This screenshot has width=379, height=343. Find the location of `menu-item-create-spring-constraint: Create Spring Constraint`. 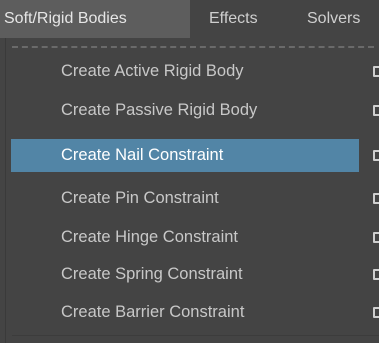

menu-item-create-spring-constraint: Create Spring Constraint is located at coordinates (195, 274).